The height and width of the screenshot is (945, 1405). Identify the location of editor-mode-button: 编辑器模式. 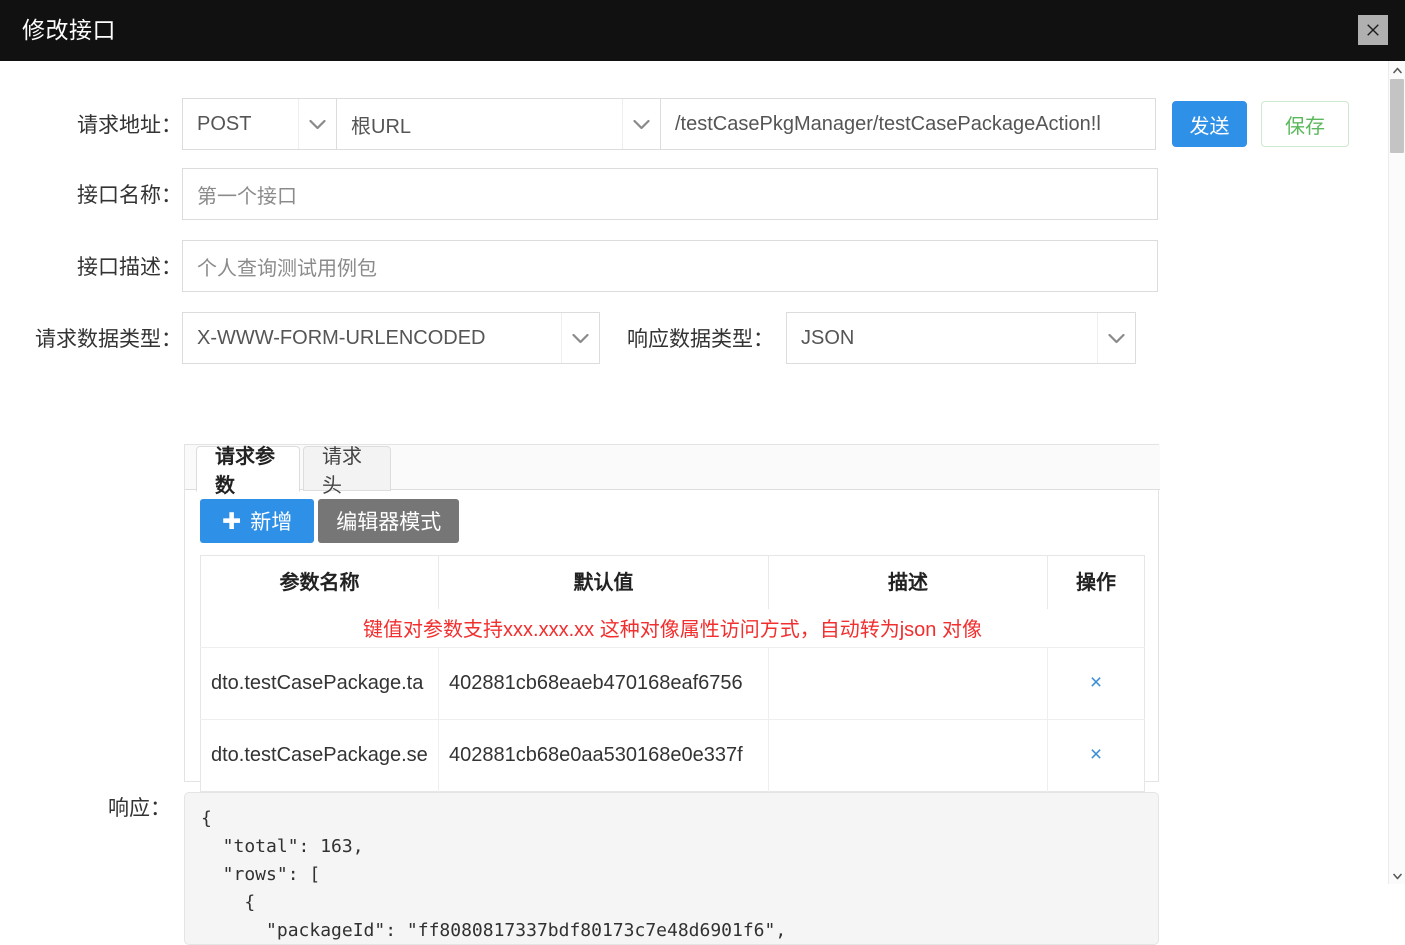
(389, 521).